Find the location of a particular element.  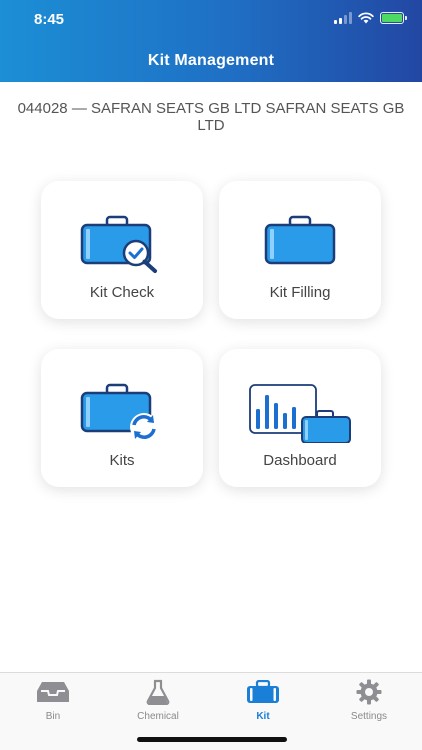

wifi-icon is located at coordinates (366, 18).